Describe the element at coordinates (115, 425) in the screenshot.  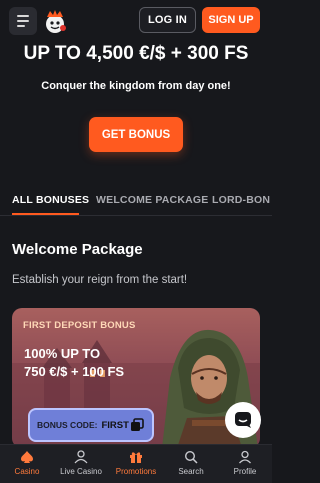
I see `bonus-code-value: FIRST` at that location.